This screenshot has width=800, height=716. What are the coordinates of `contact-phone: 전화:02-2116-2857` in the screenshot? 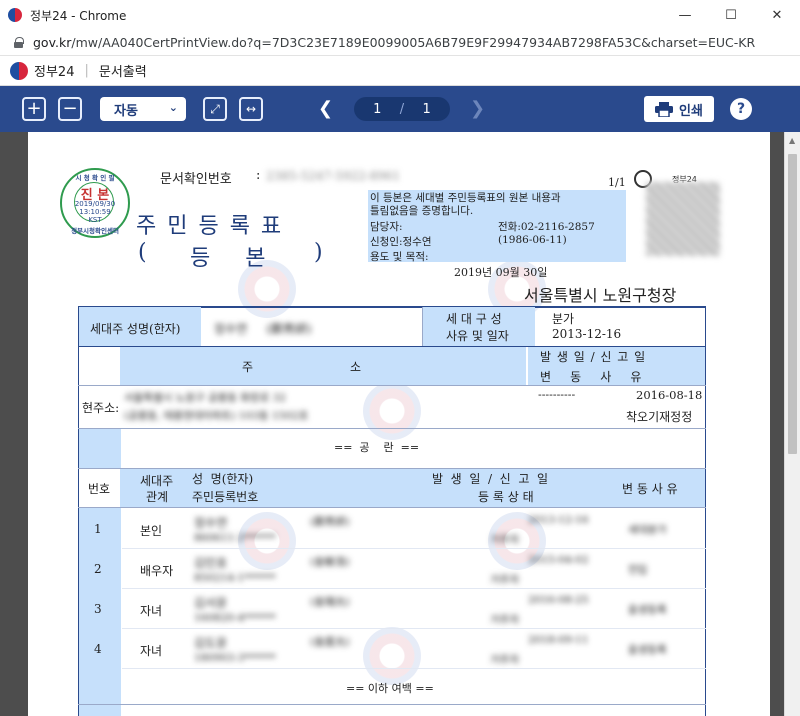 It's located at (546, 227).